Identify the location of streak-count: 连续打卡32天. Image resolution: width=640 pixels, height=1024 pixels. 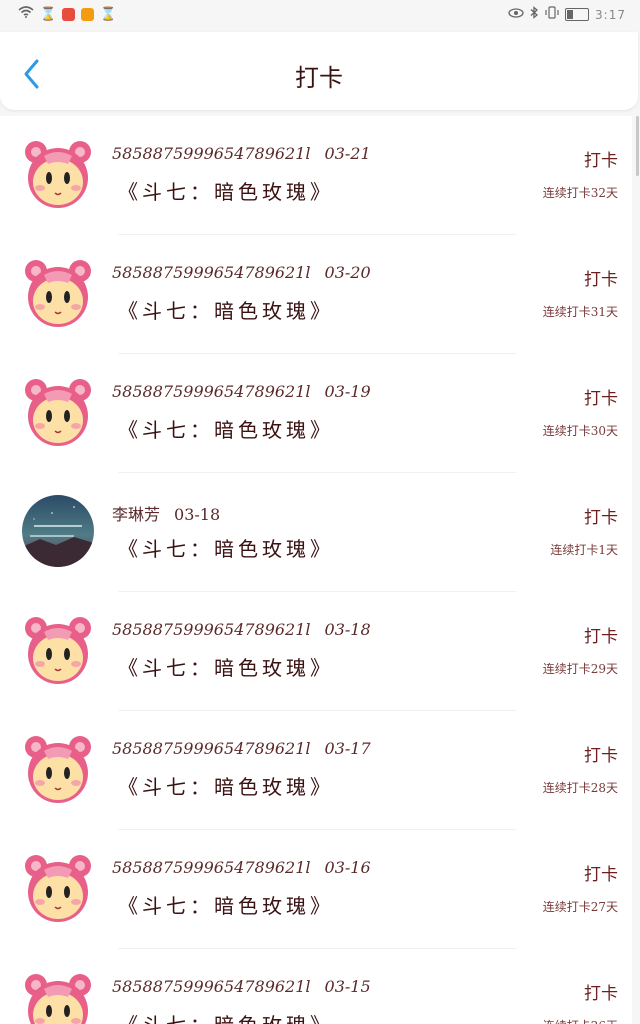
(580, 193).